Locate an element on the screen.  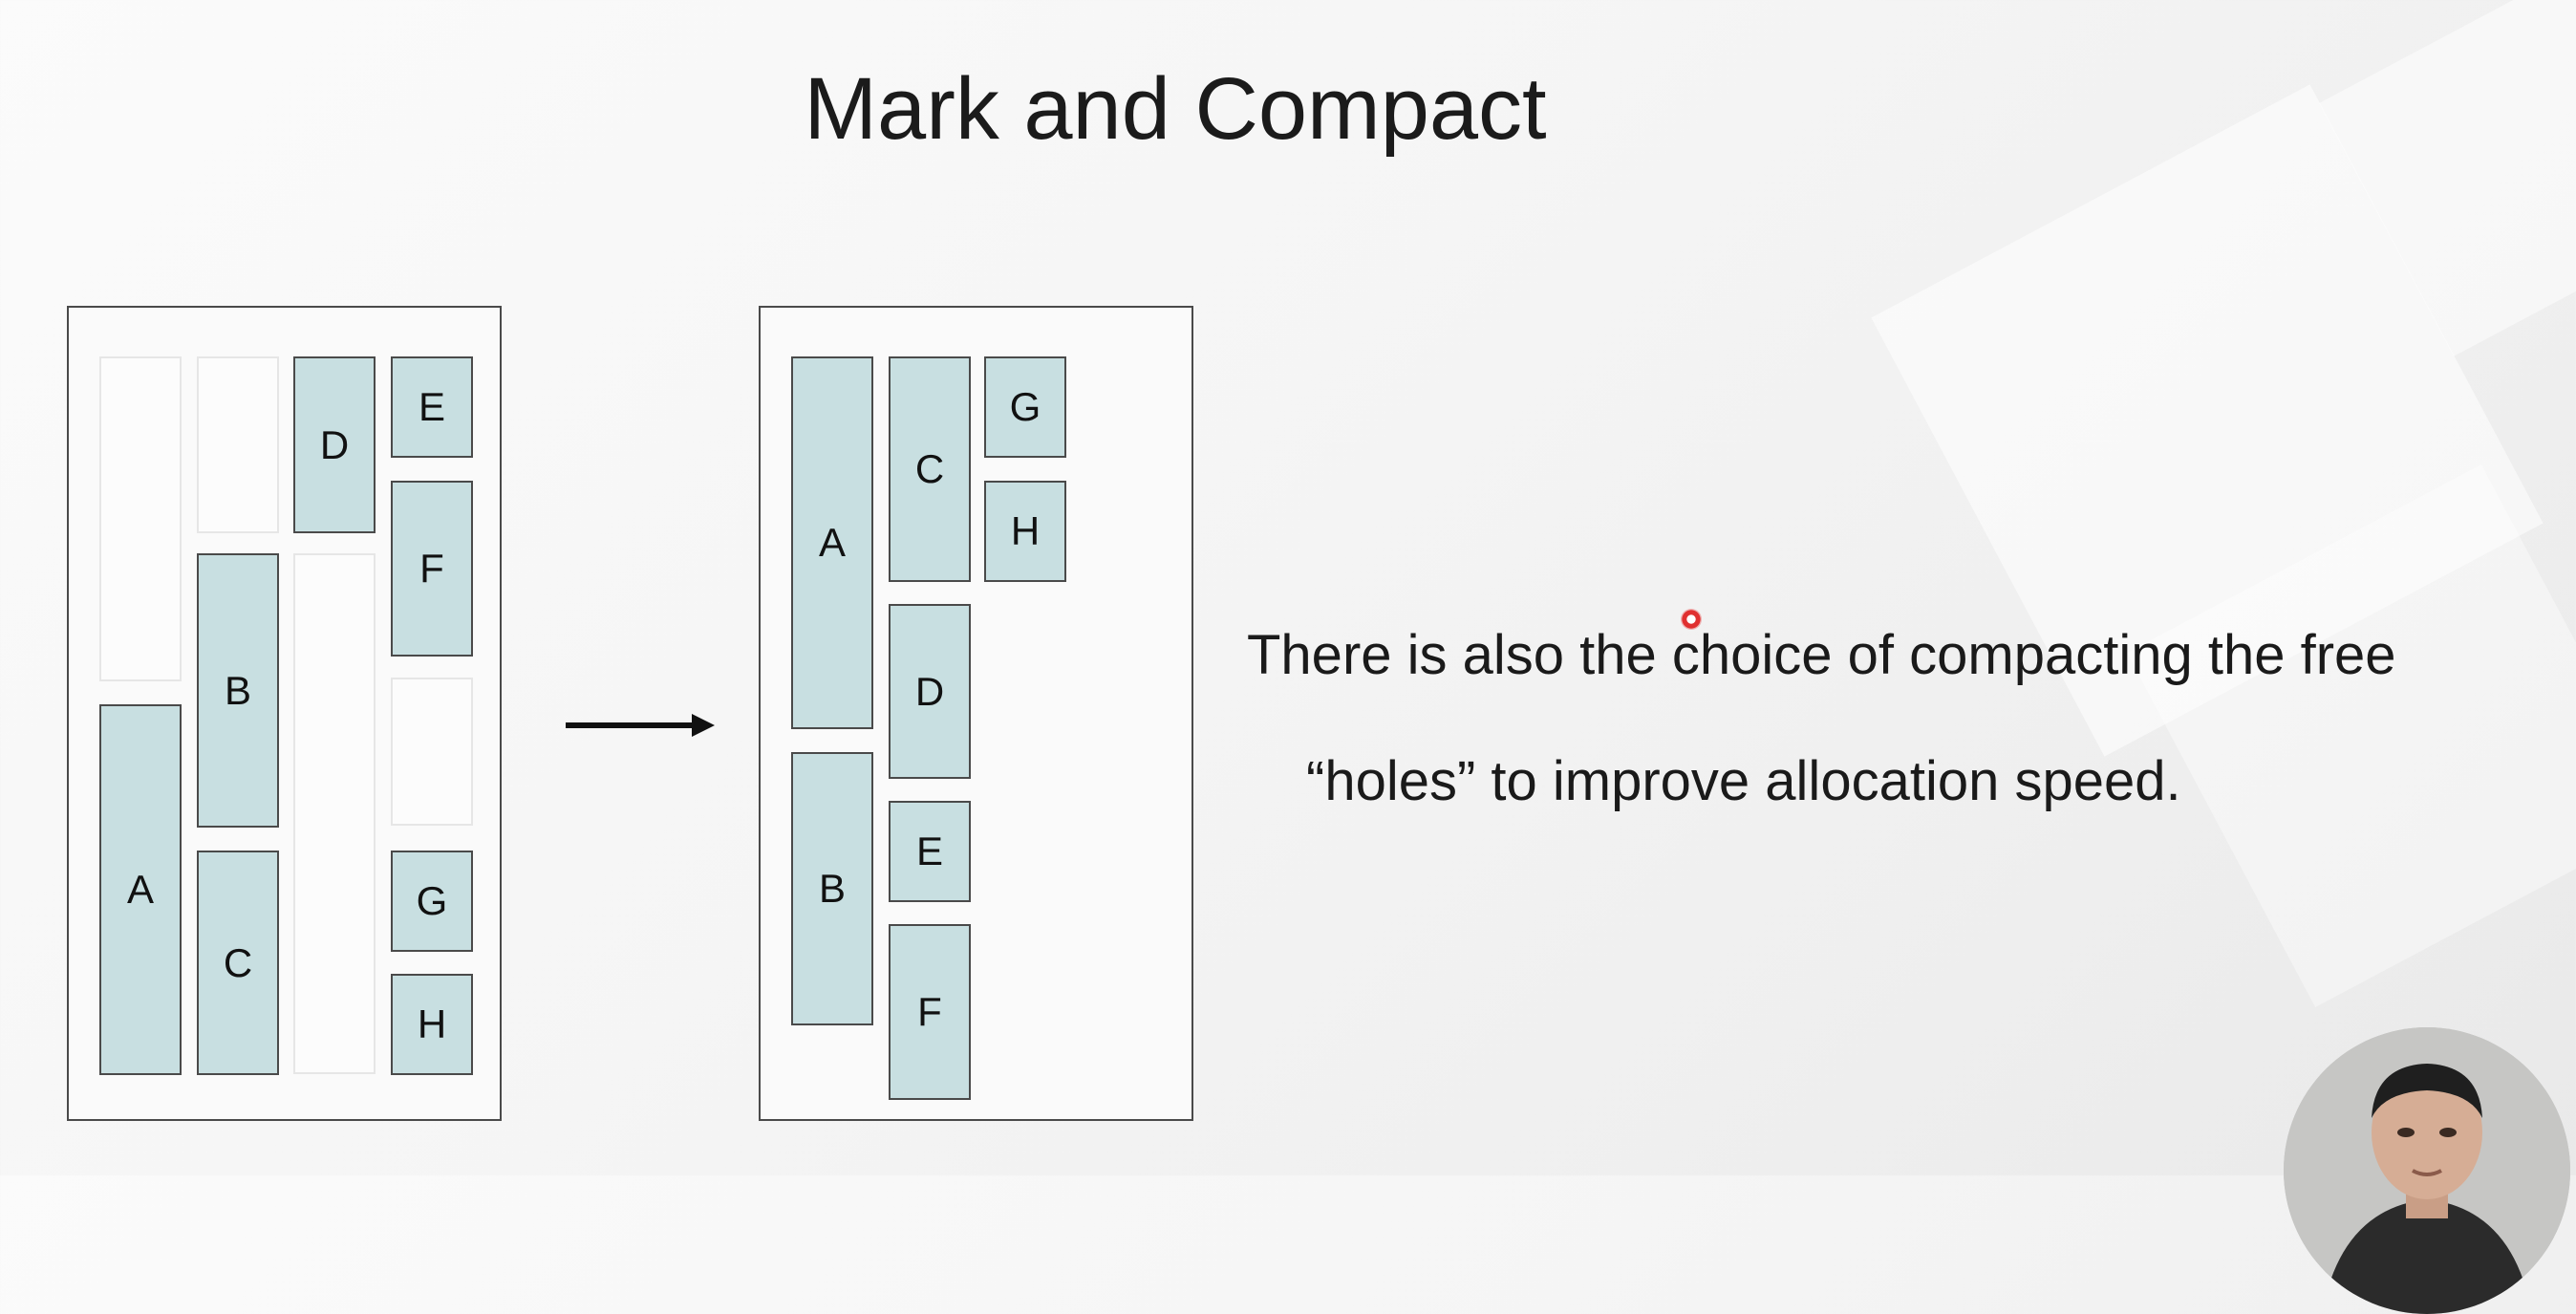
presenter-avatar is located at coordinates (2427, 1170).